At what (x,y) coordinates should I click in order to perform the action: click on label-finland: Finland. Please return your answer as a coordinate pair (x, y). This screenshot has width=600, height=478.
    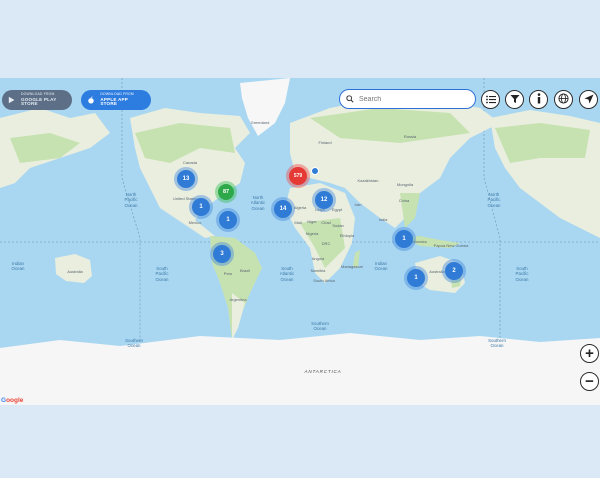
    Looking at the image, I should click on (325, 142).